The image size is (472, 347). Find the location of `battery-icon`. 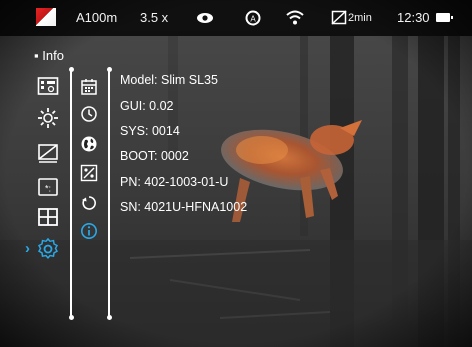

battery-icon is located at coordinates (444, 17).